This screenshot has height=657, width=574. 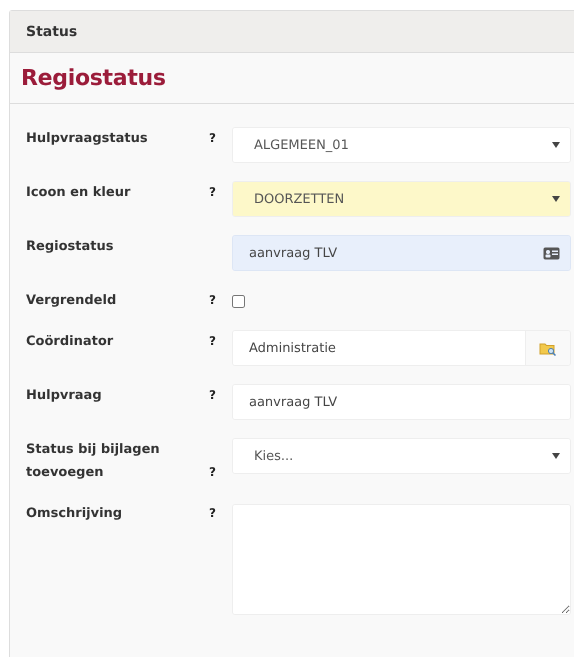 What do you see at coordinates (70, 342) in the screenshot?
I see `field-label: Coördinator` at bounding box center [70, 342].